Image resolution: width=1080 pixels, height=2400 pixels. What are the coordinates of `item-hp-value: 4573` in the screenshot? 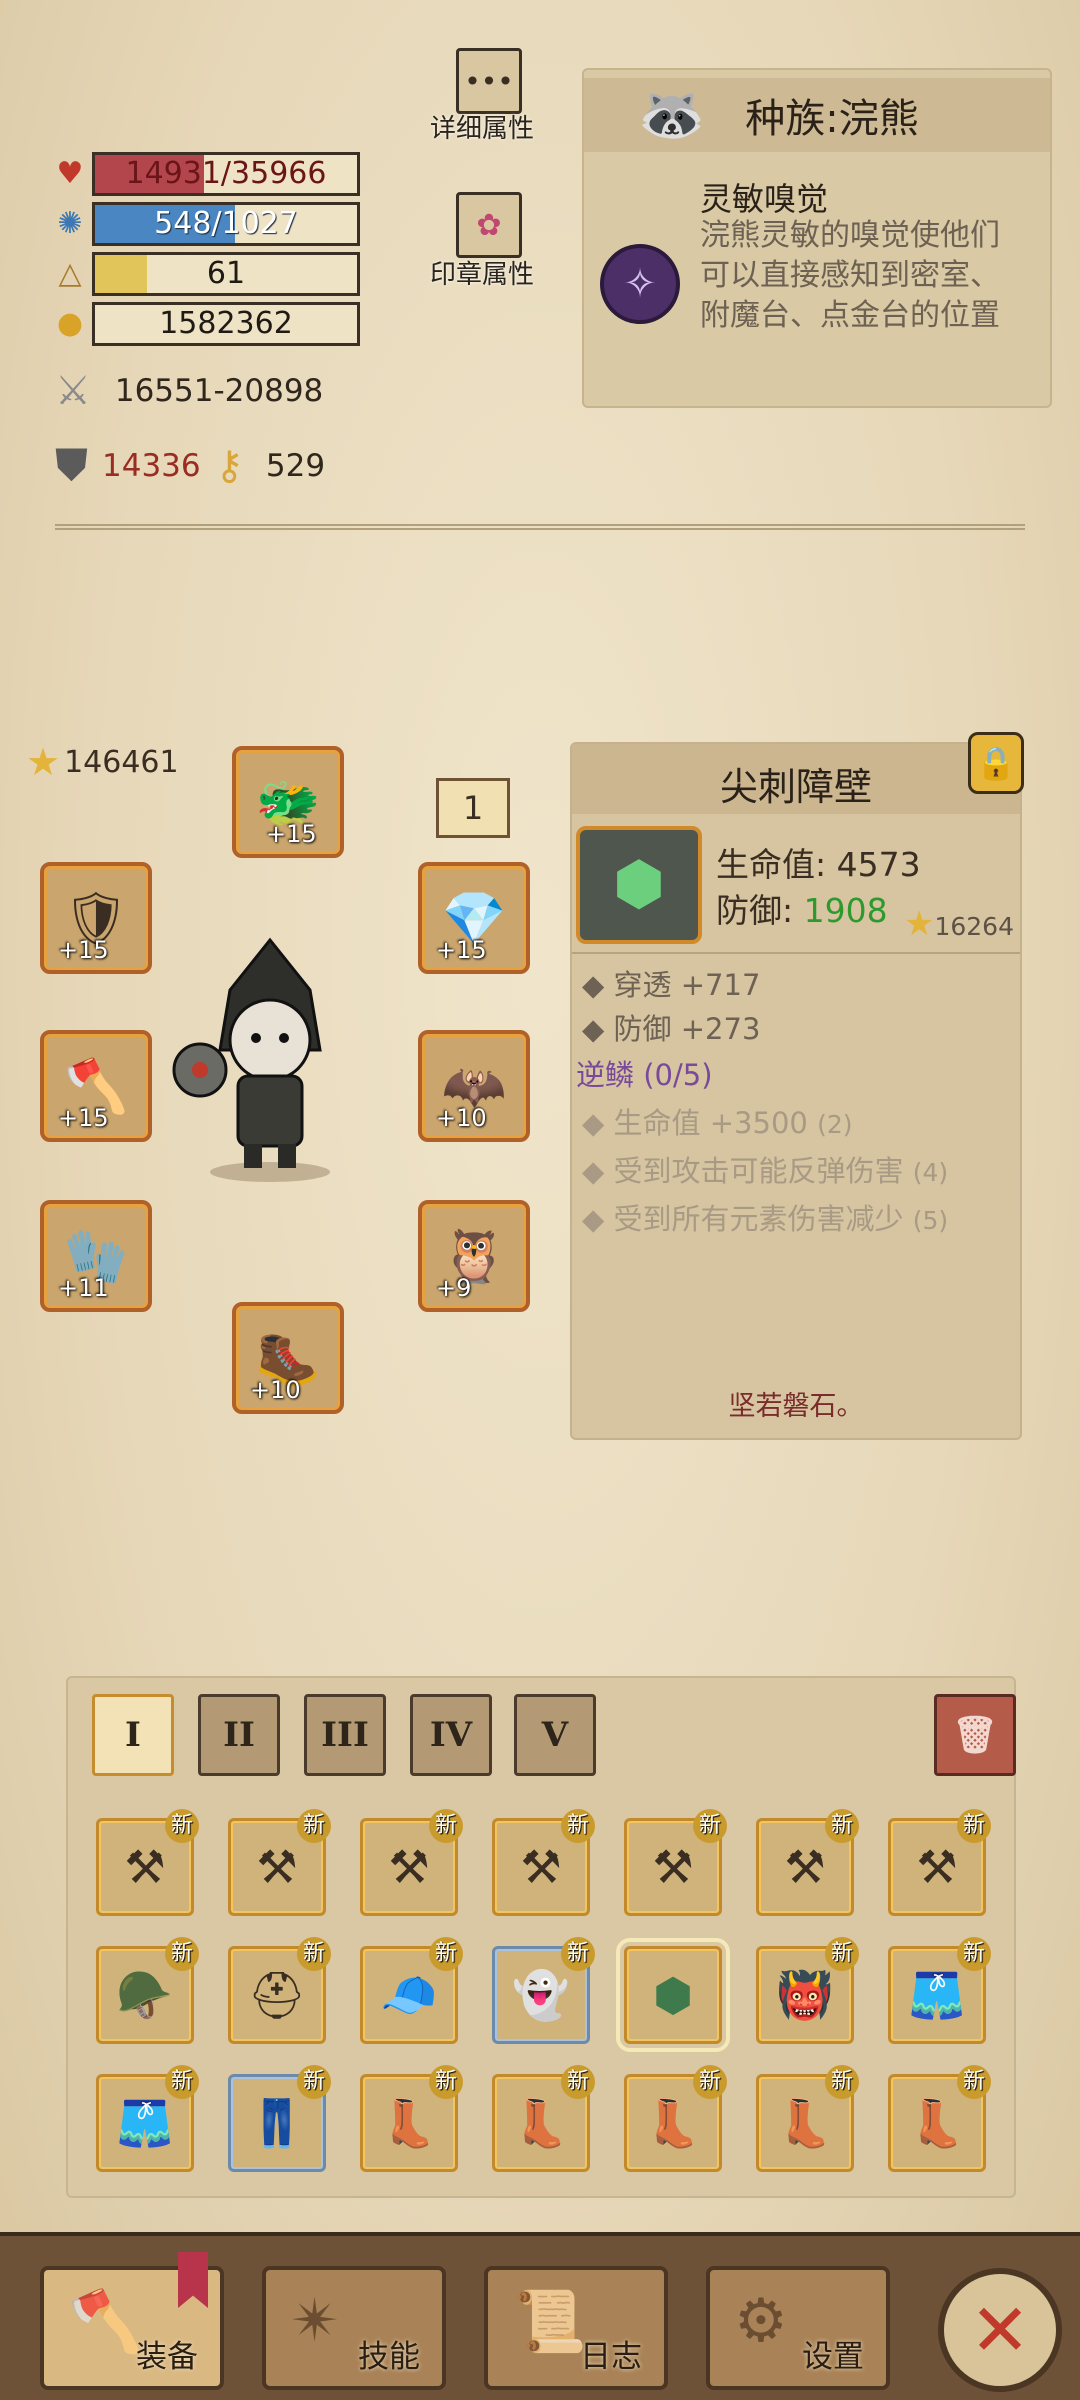 It's located at (878, 864).